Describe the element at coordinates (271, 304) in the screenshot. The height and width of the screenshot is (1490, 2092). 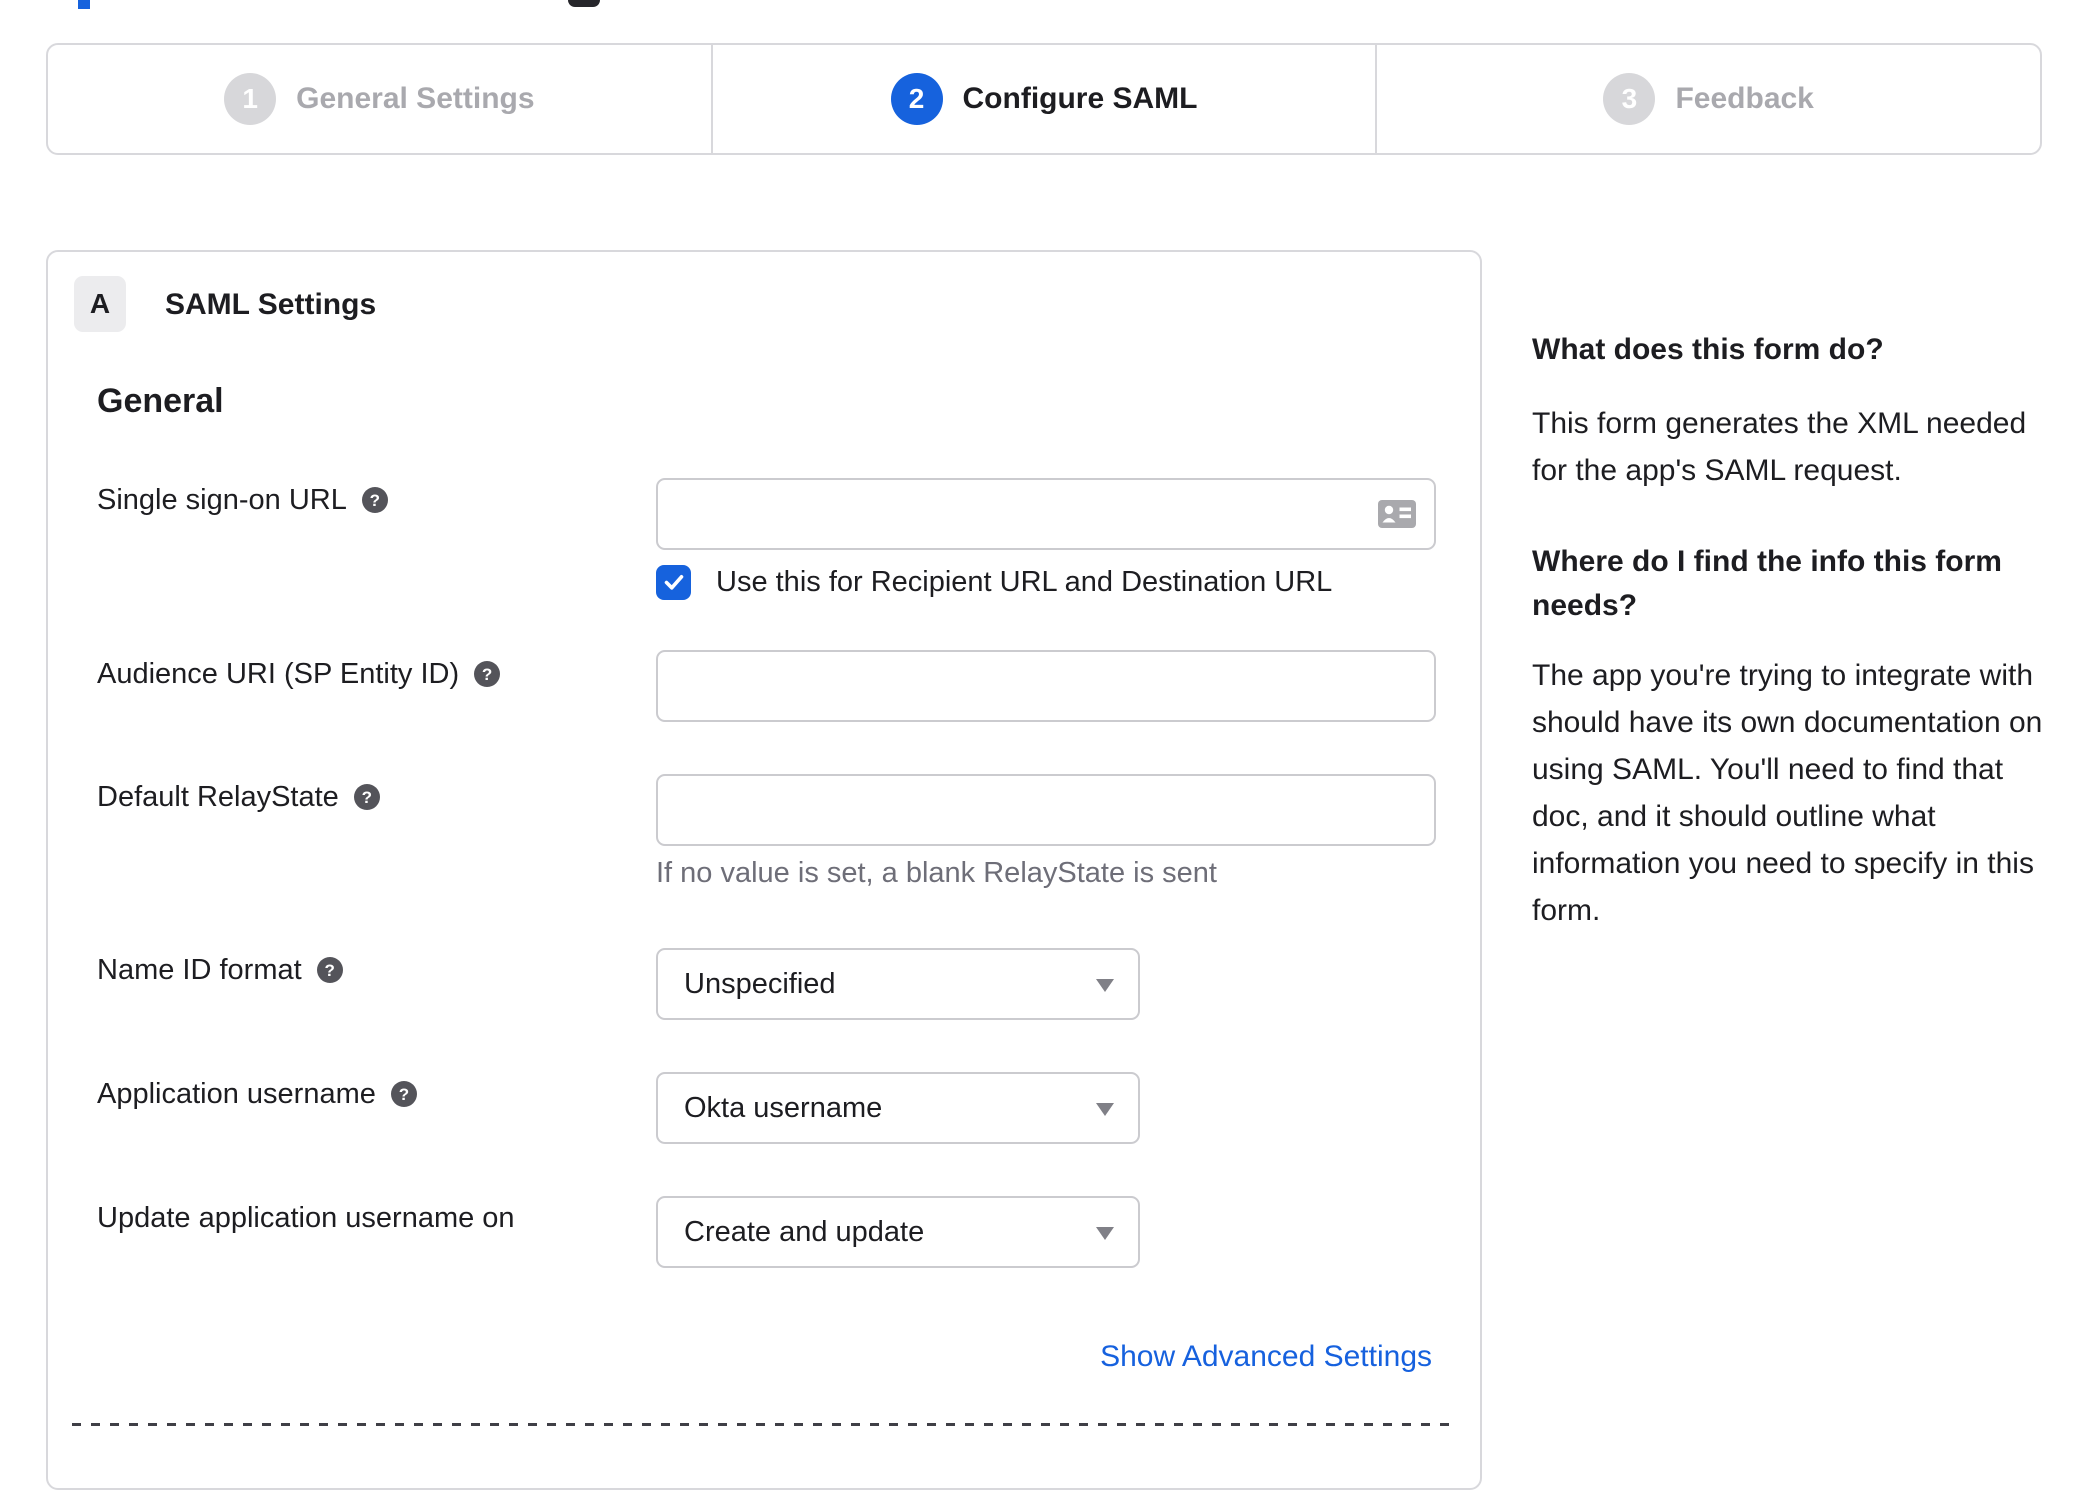
I see `section-title: SAML Settings` at that location.